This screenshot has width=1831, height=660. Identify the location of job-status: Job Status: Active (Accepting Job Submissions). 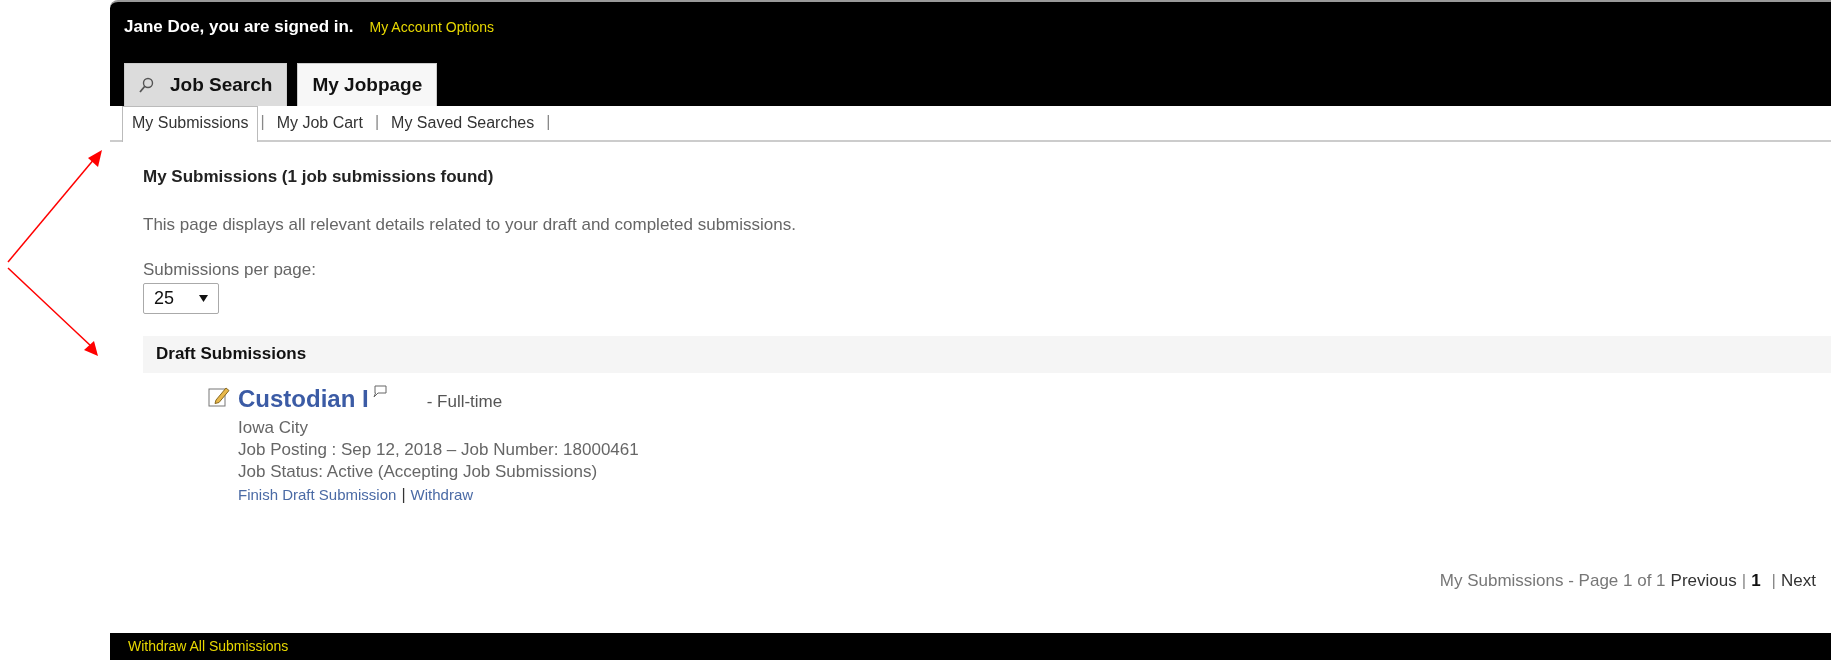
(418, 471).